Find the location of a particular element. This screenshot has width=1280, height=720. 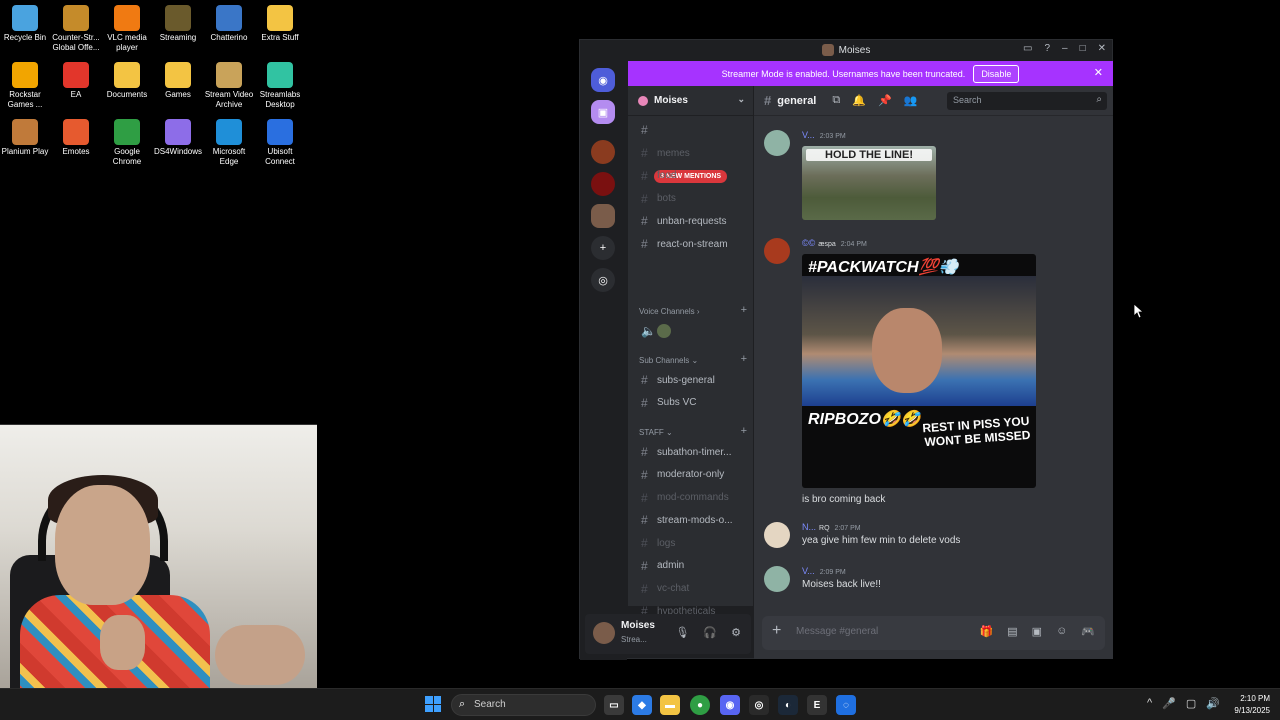

chrome-icon: ● is located at coordinates (700, 705).